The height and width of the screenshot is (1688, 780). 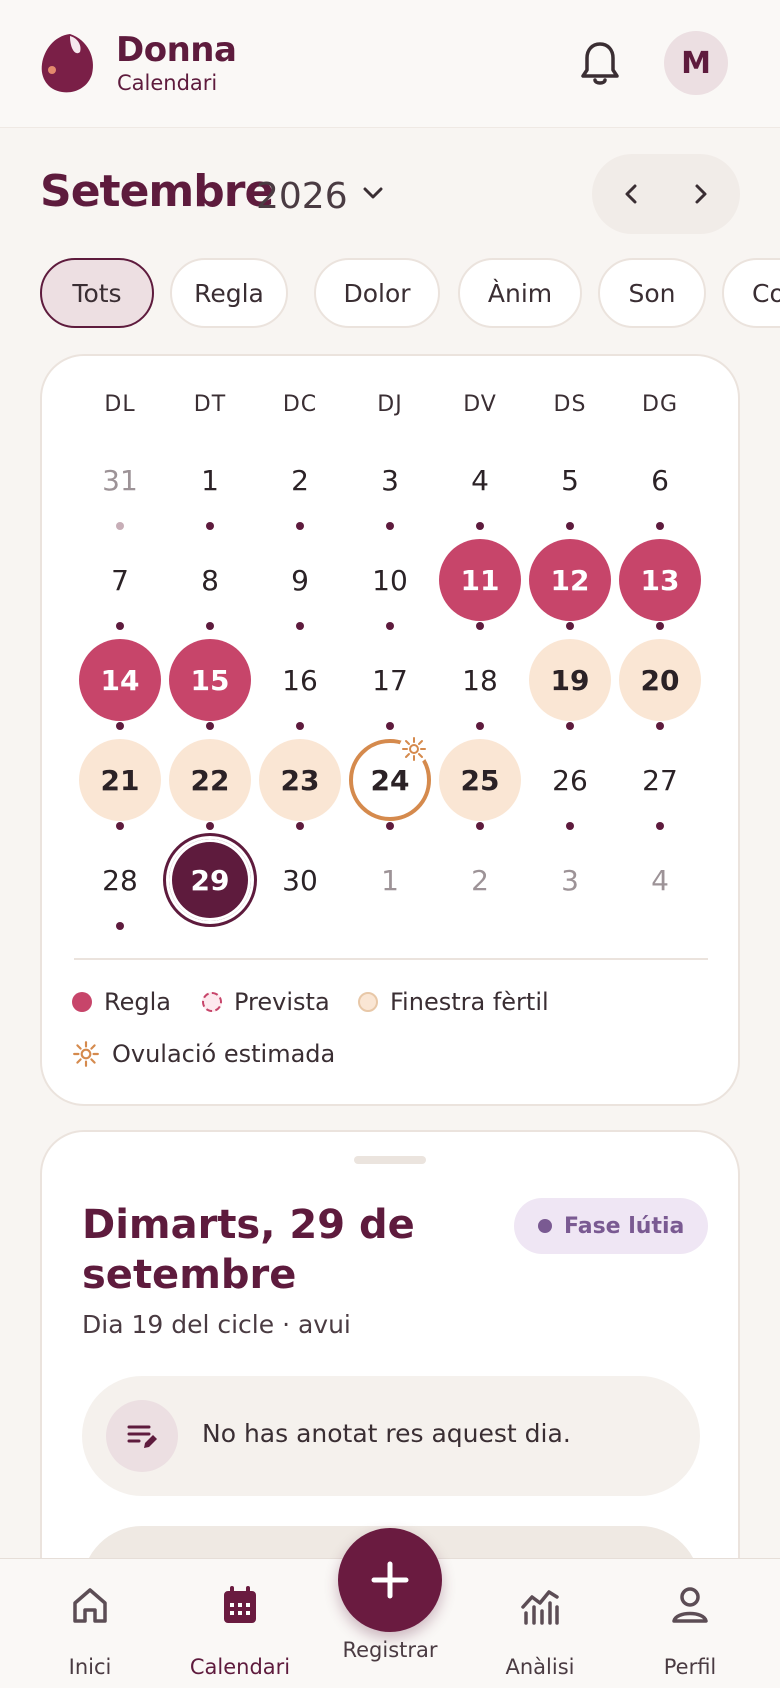 I want to click on calendar-day: 26, so click(x=570, y=780).